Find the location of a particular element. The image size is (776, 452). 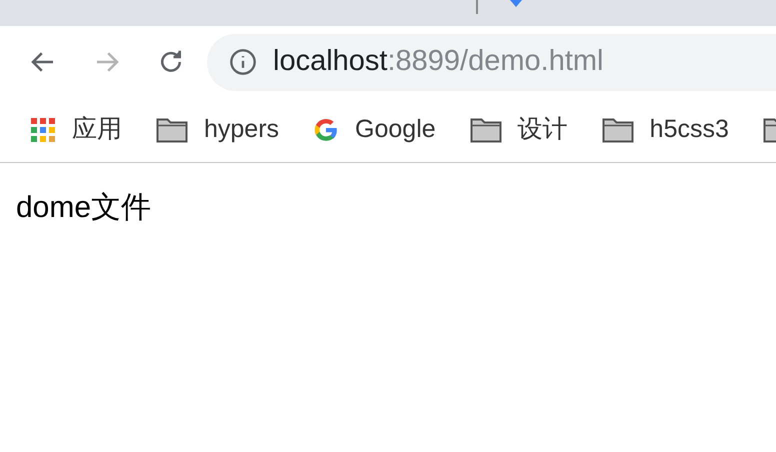

google-g-icon is located at coordinates (326, 130).